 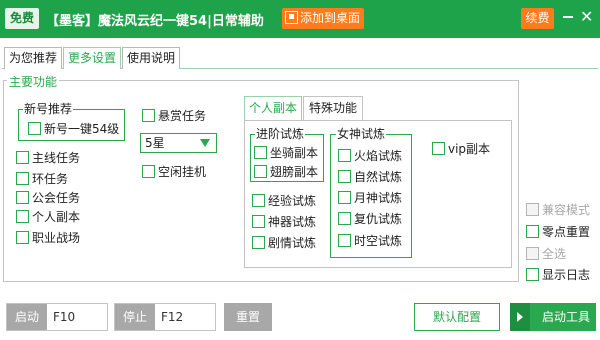 What do you see at coordinates (294, 172) in the screenshot?
I see `wing-dungeon-label: 翅膀副本` at bounding box center [294, 172].